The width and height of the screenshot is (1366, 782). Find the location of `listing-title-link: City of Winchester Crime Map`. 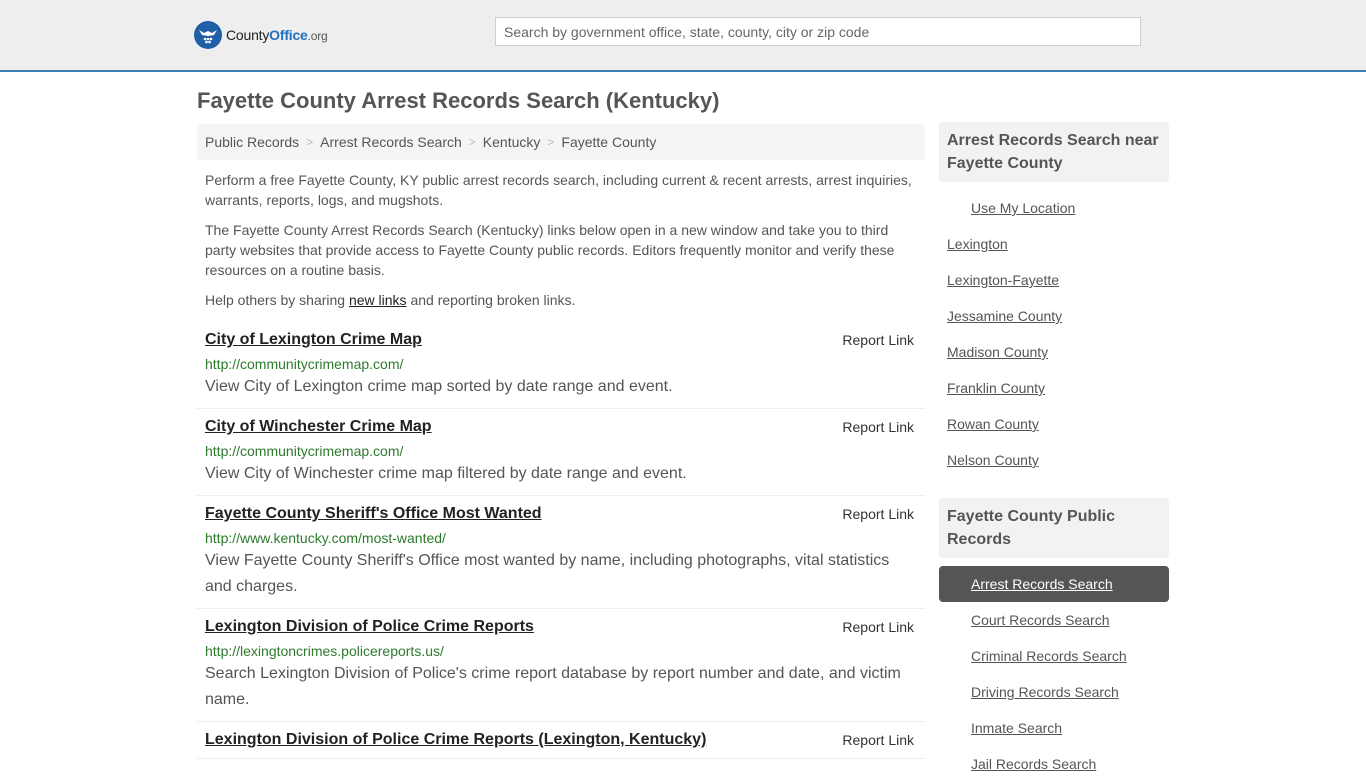

listing-title-link: City of Winchester Crime Map is located at coordinates (318, 427).